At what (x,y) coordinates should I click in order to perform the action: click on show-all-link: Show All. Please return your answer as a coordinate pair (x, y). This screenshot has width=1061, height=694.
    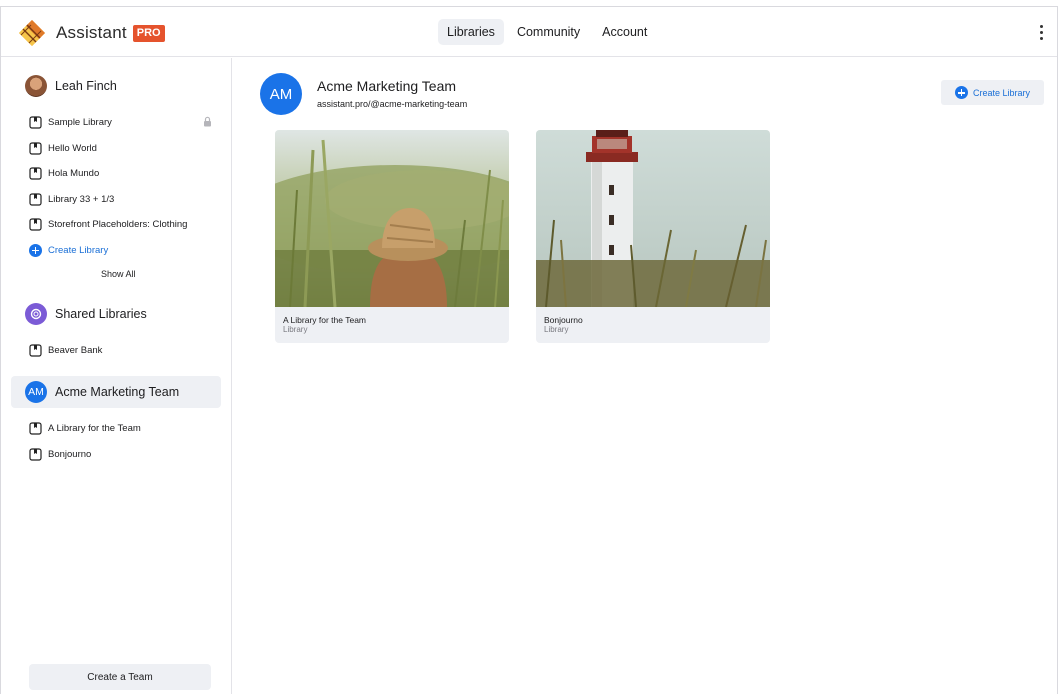
    Looking at the image, I should click on (118, 274).